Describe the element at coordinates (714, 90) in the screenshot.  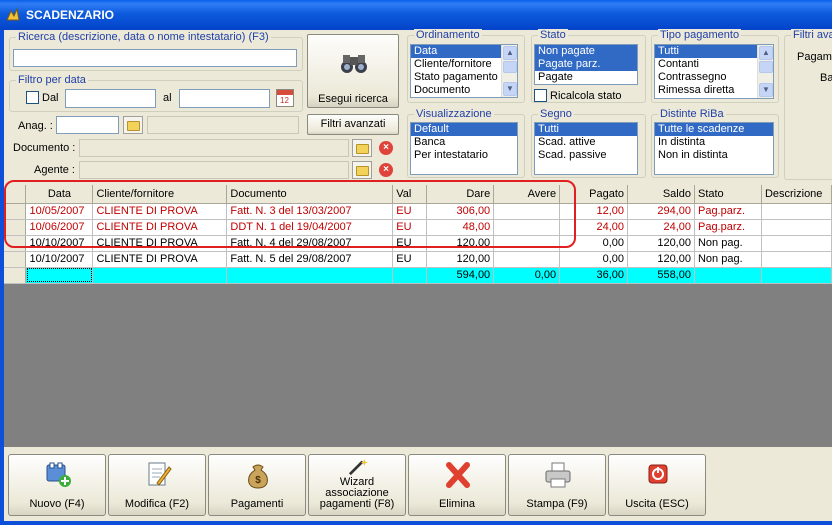
I see `tipo-pagamento-item: Rimessa diretta` at that location.